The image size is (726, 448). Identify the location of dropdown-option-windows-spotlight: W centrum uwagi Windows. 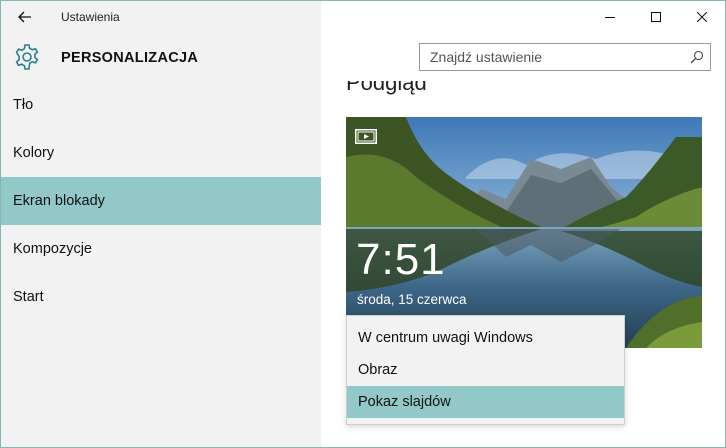
(485, 338).